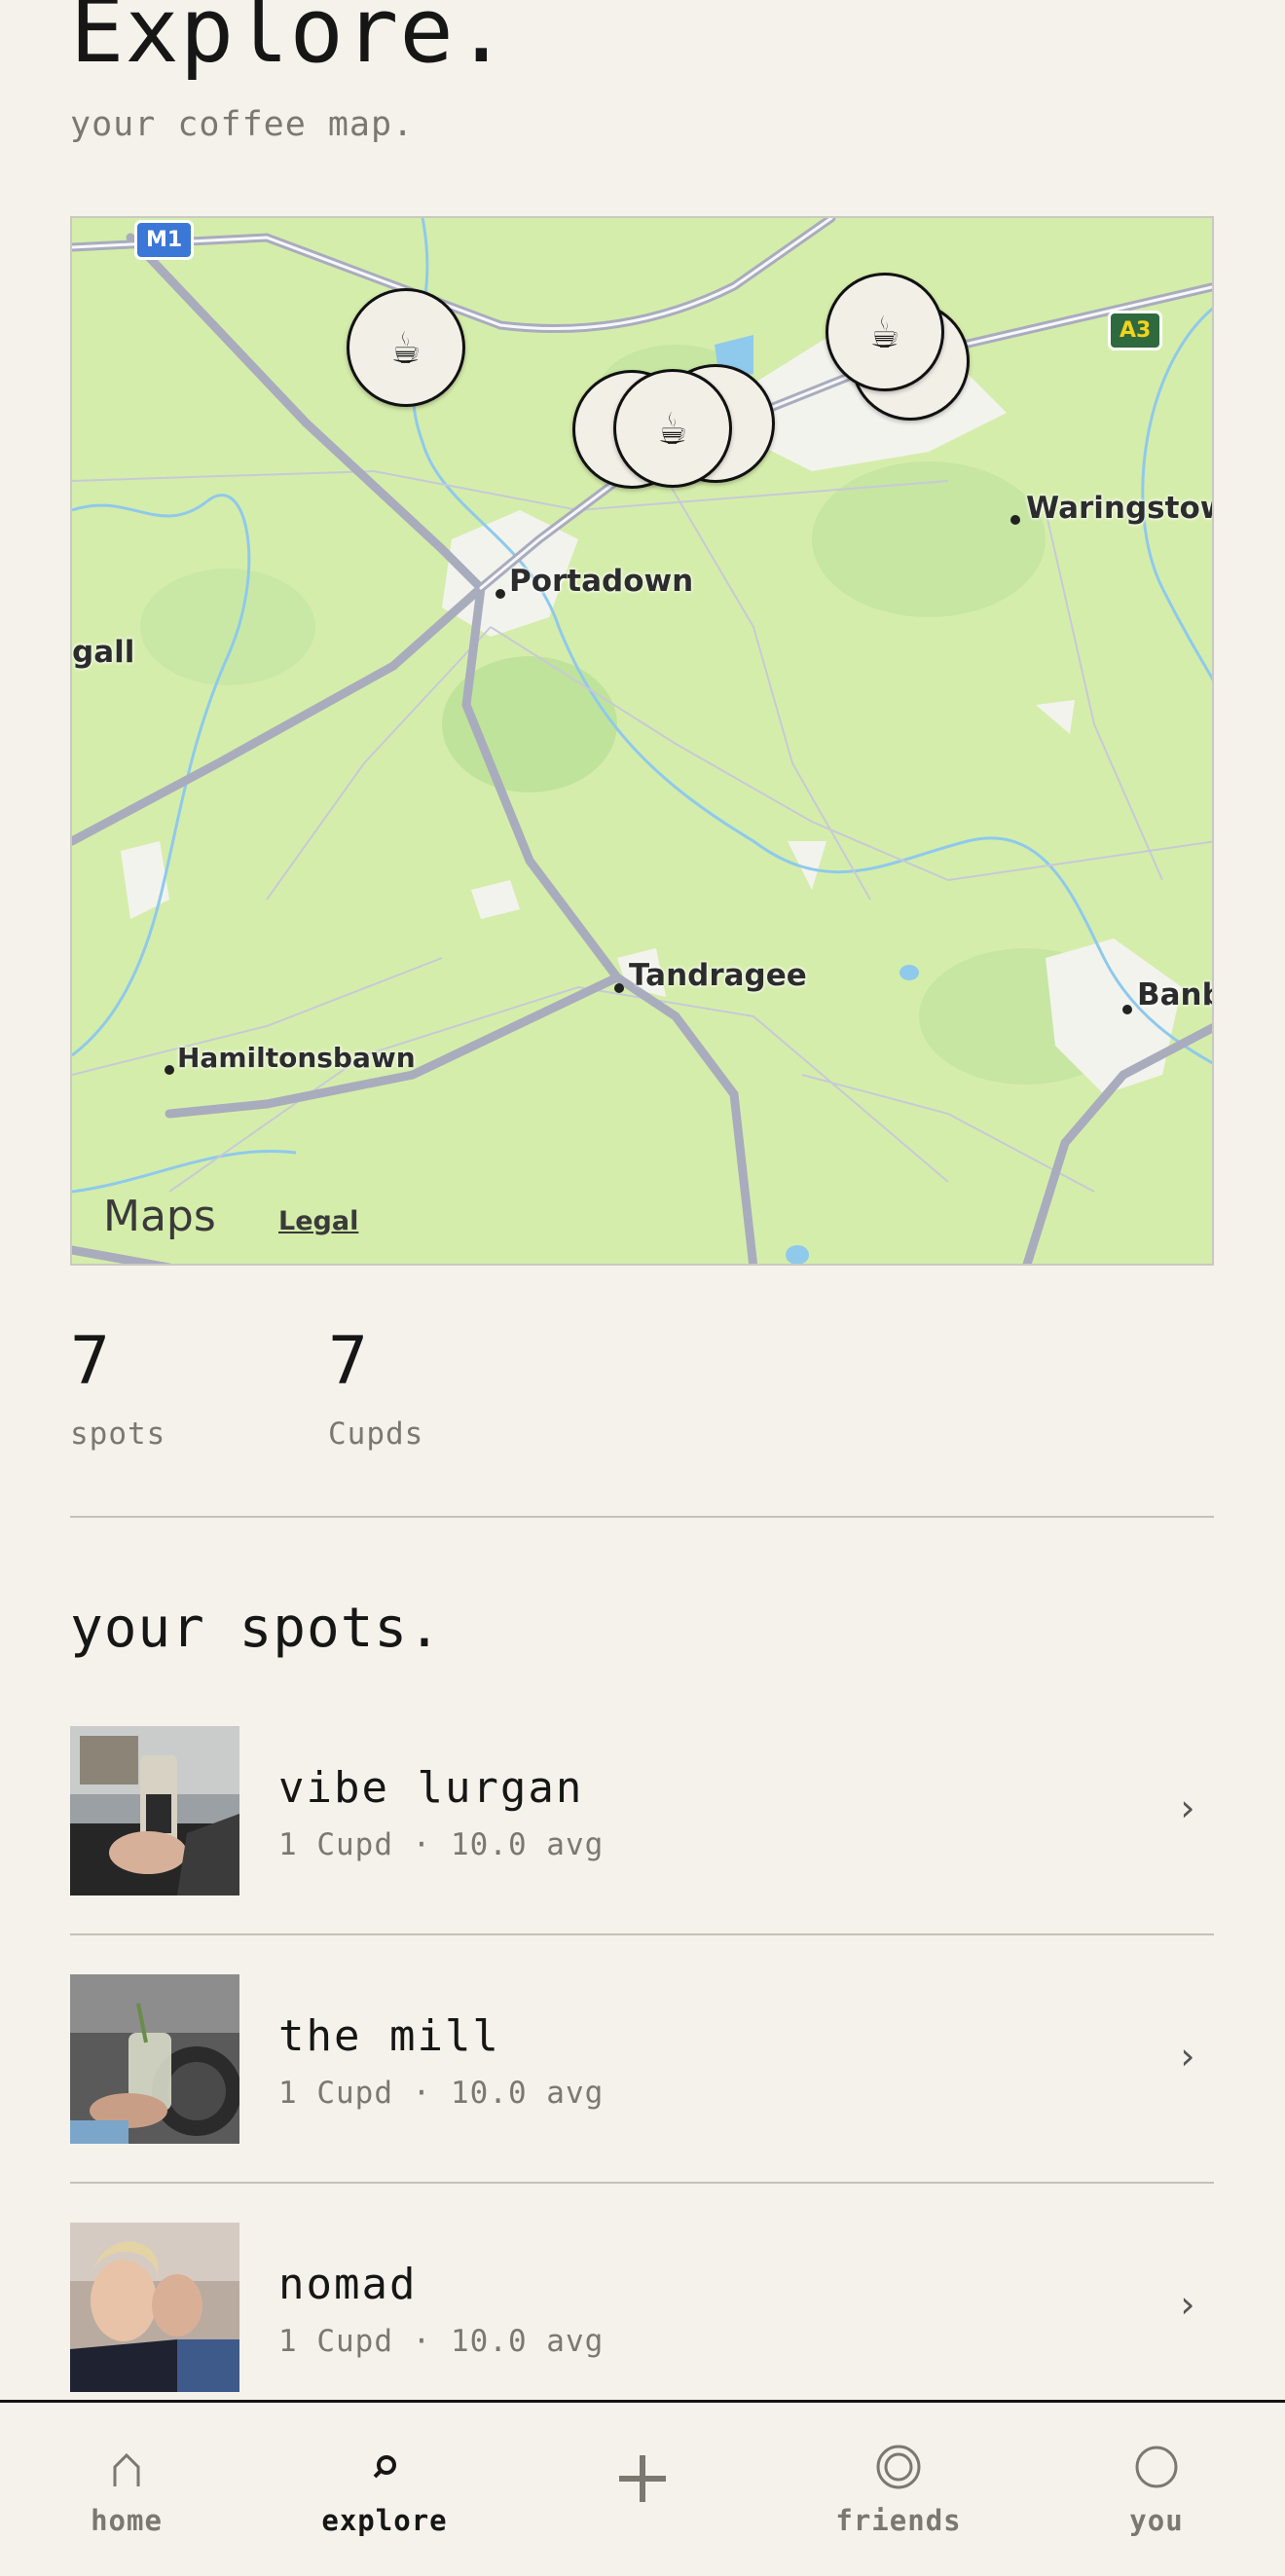  Describe the element at coordinates (169, 1070) in the screenshot. I see `place-dot-hamiltonsbawn` at that location.